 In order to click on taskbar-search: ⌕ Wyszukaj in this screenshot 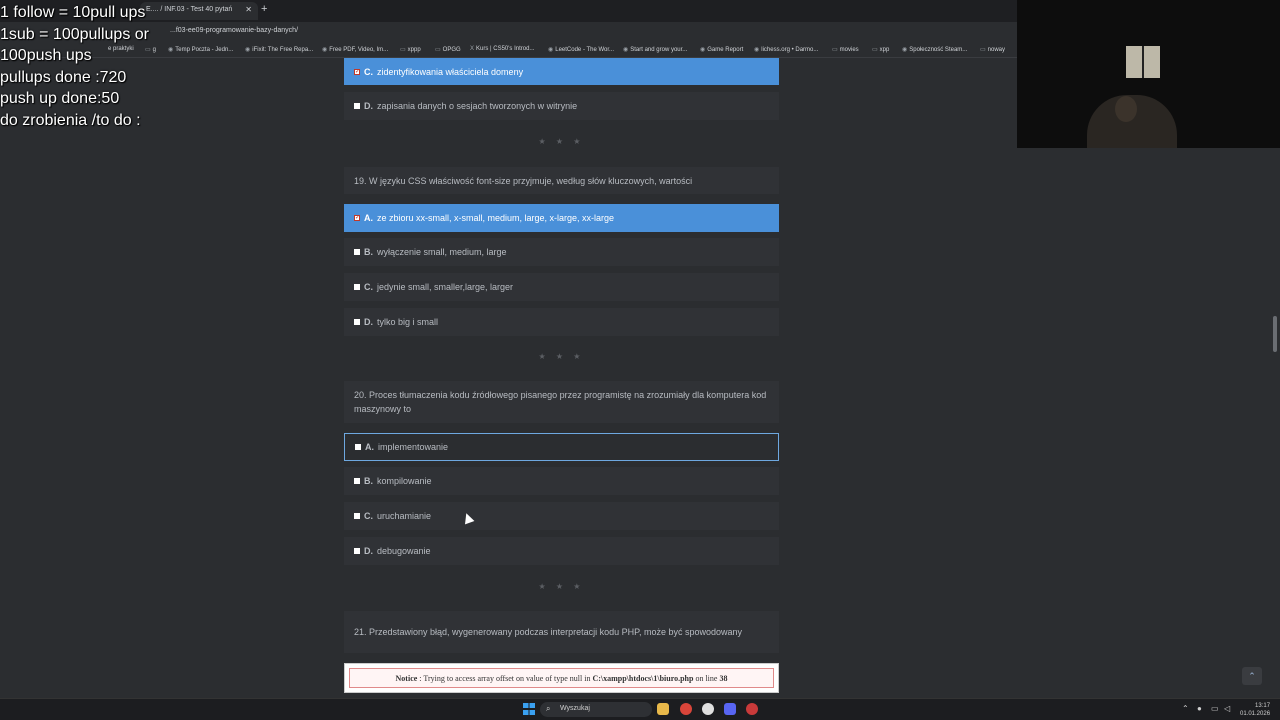, I will do `click(596, 709)`.